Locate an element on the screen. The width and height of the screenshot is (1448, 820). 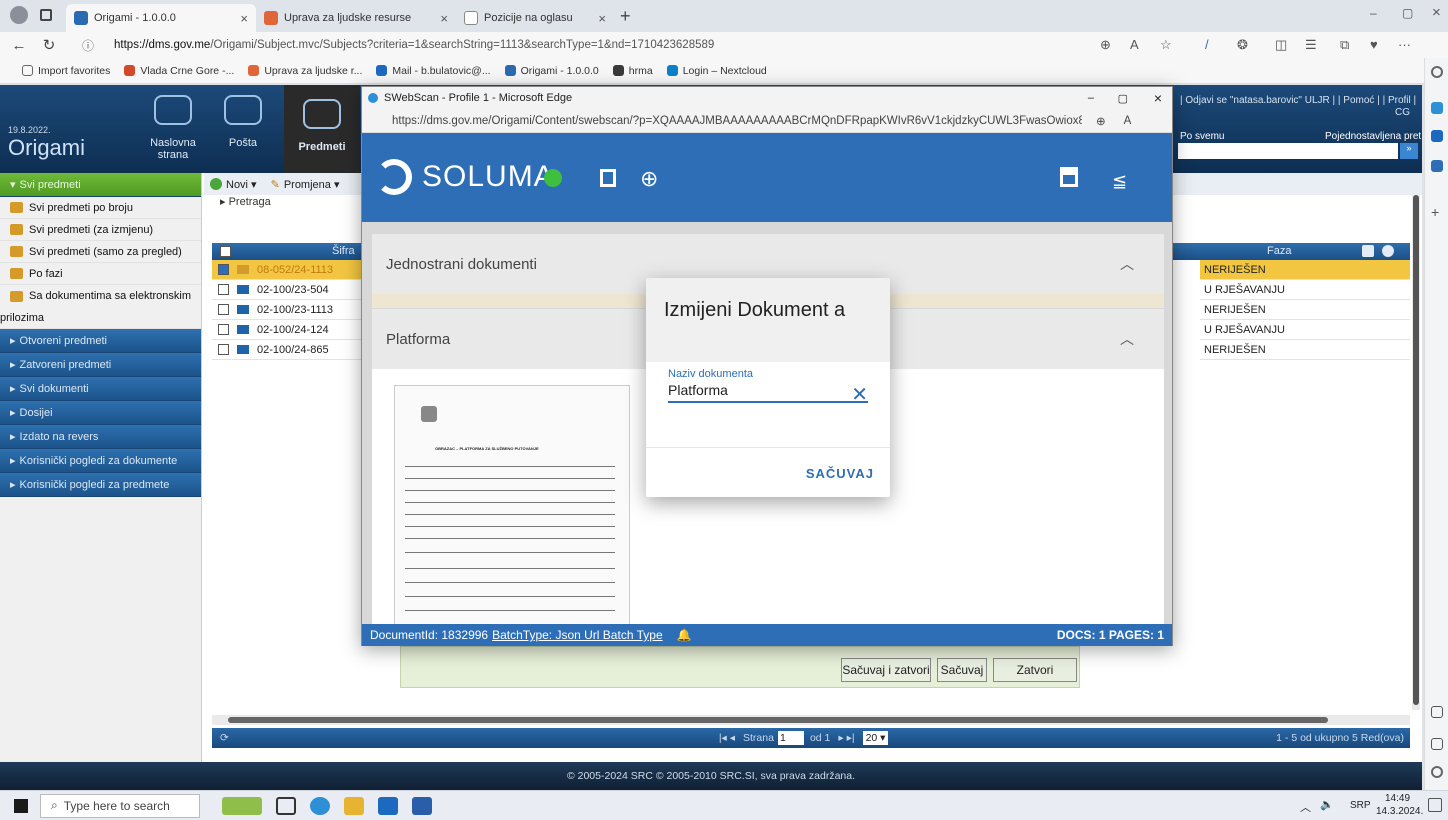
zoom-icon: ⊕ is located at coordinates (1105, 45).